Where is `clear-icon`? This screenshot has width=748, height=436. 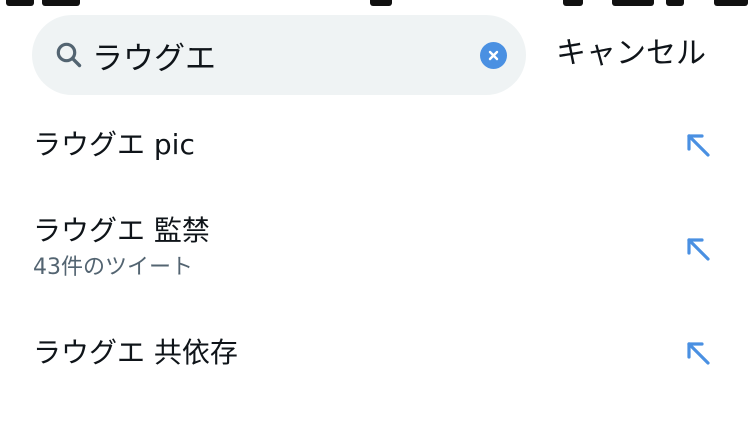
clear-icon is located at coordinates (493, 55).